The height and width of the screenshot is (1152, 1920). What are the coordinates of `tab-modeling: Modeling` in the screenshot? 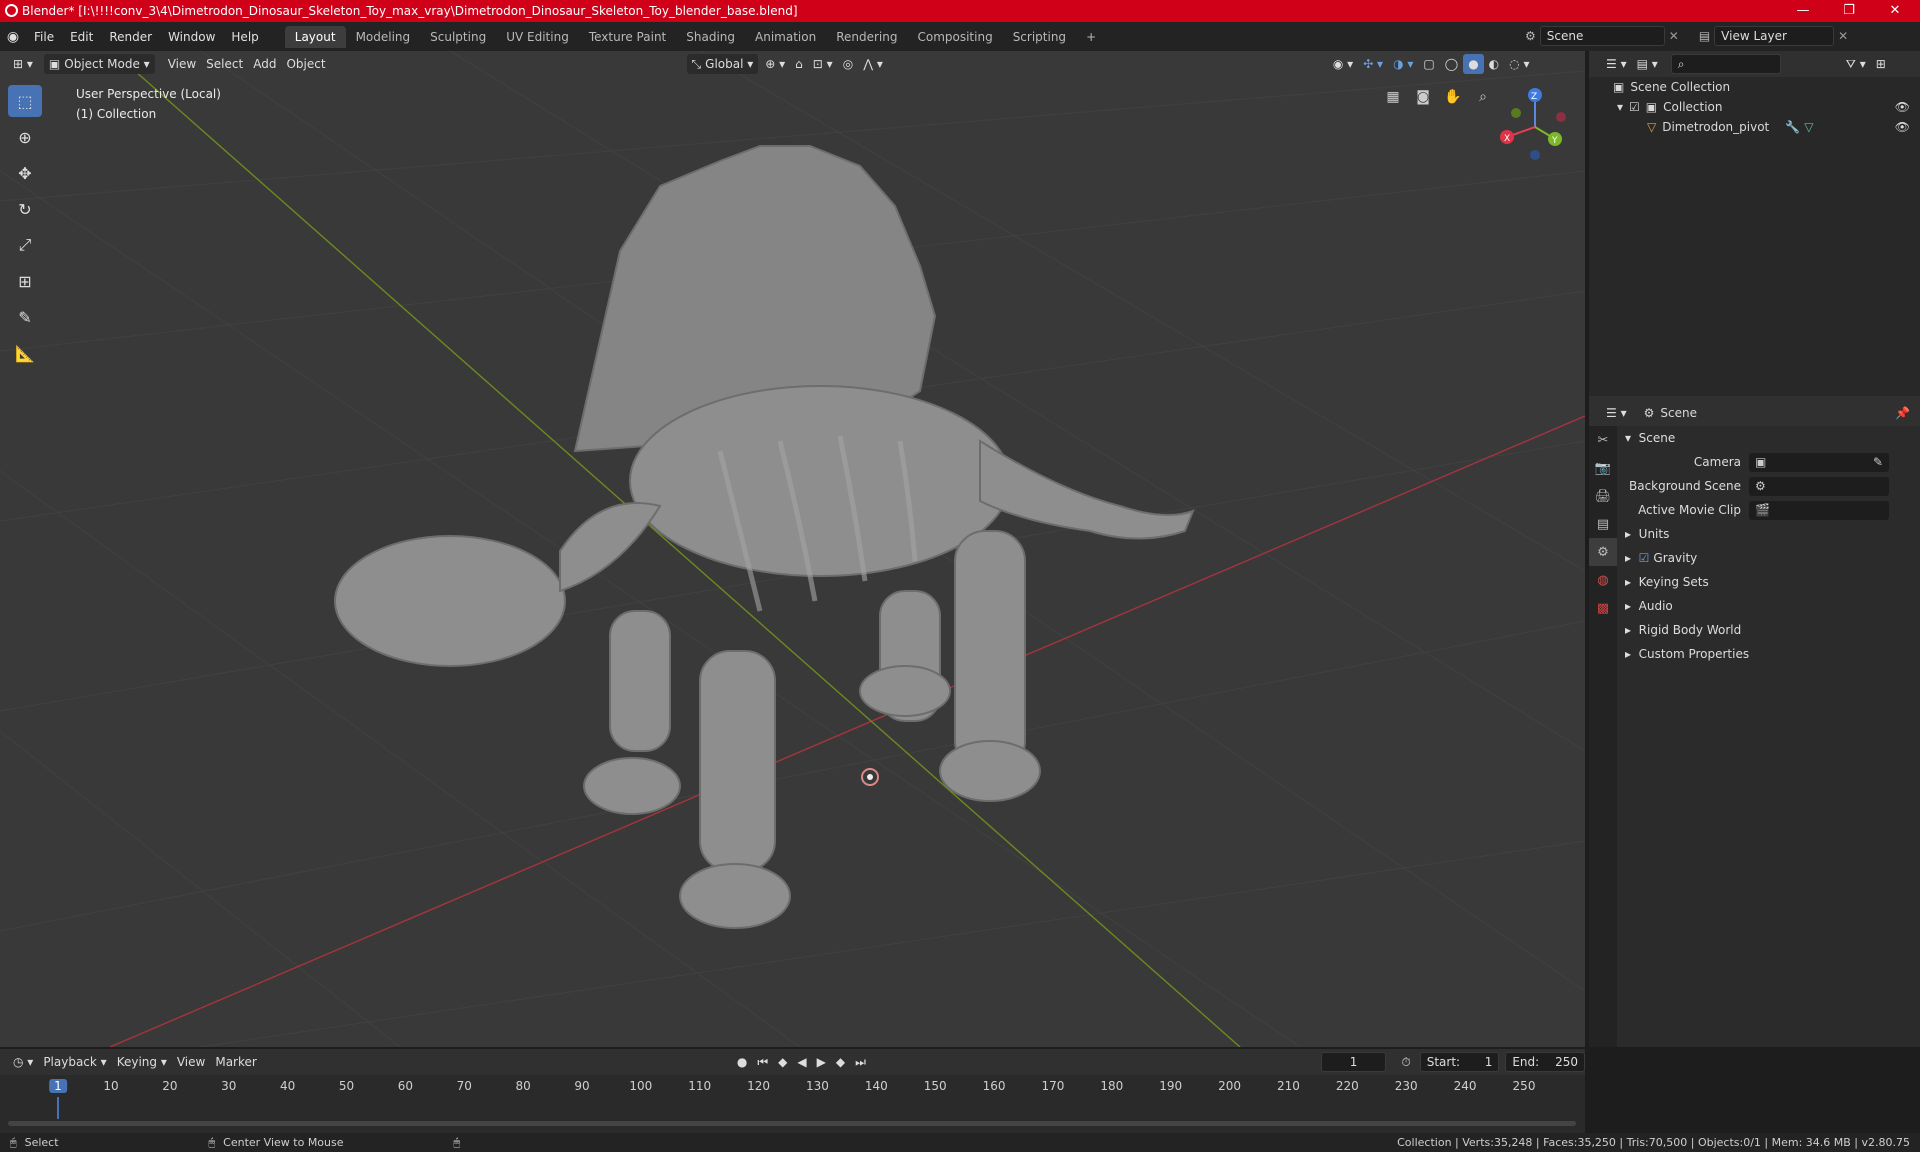 It's located at (383, 37).